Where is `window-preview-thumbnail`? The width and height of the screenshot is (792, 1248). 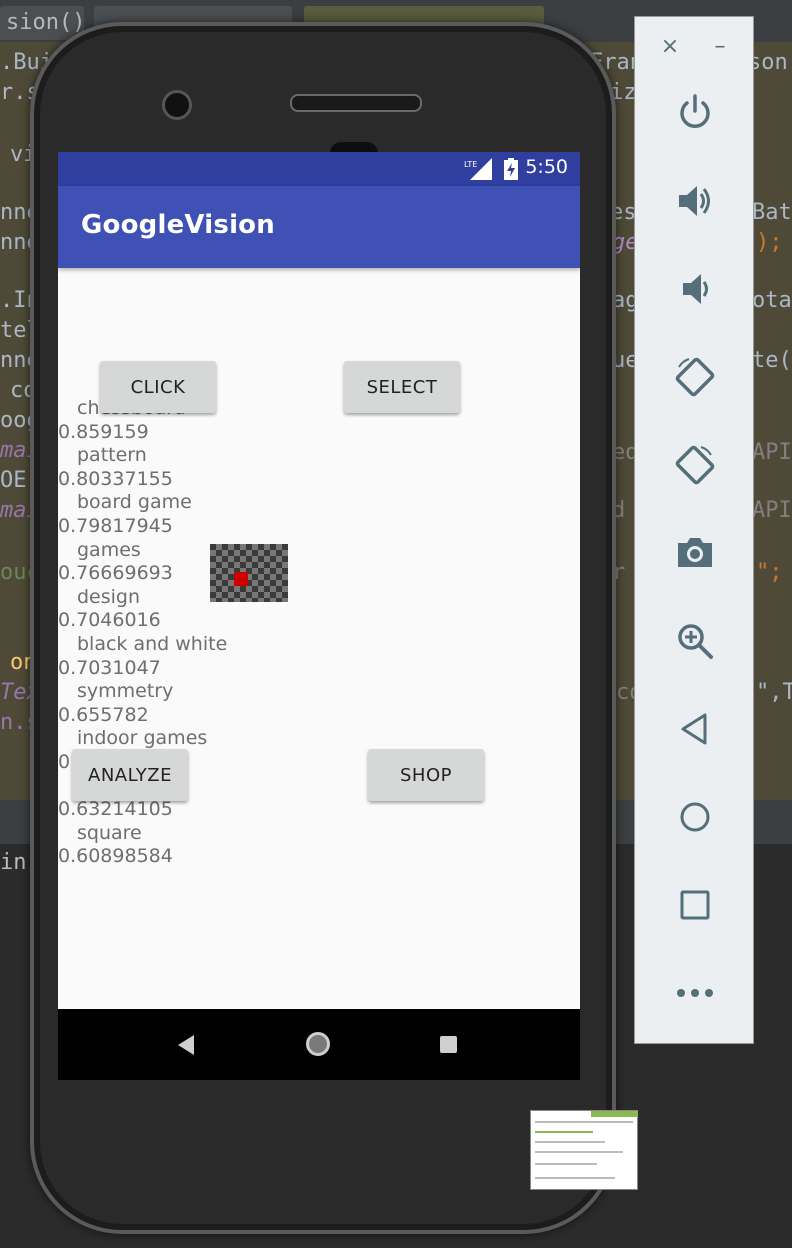
window-preview-thumbnail is located at coordinates (584, 1150).